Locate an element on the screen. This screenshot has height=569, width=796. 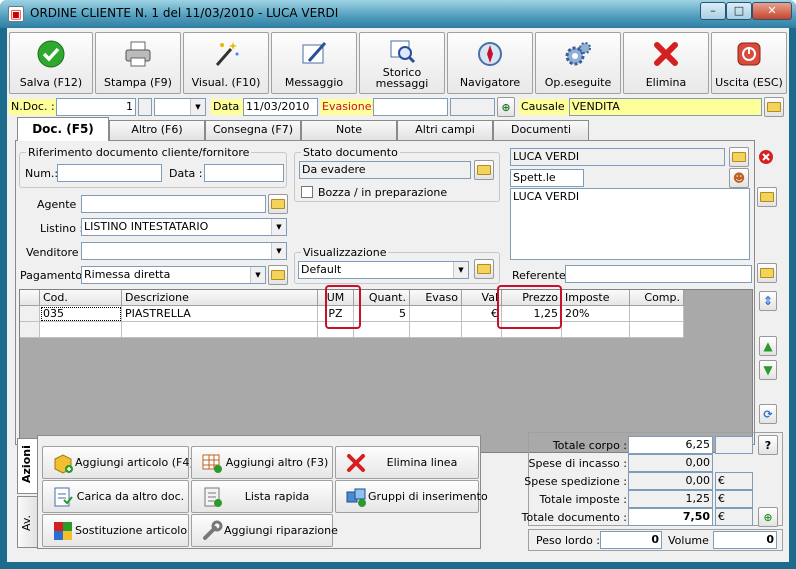
minimize-button: – is located at coordinates (713, 11).